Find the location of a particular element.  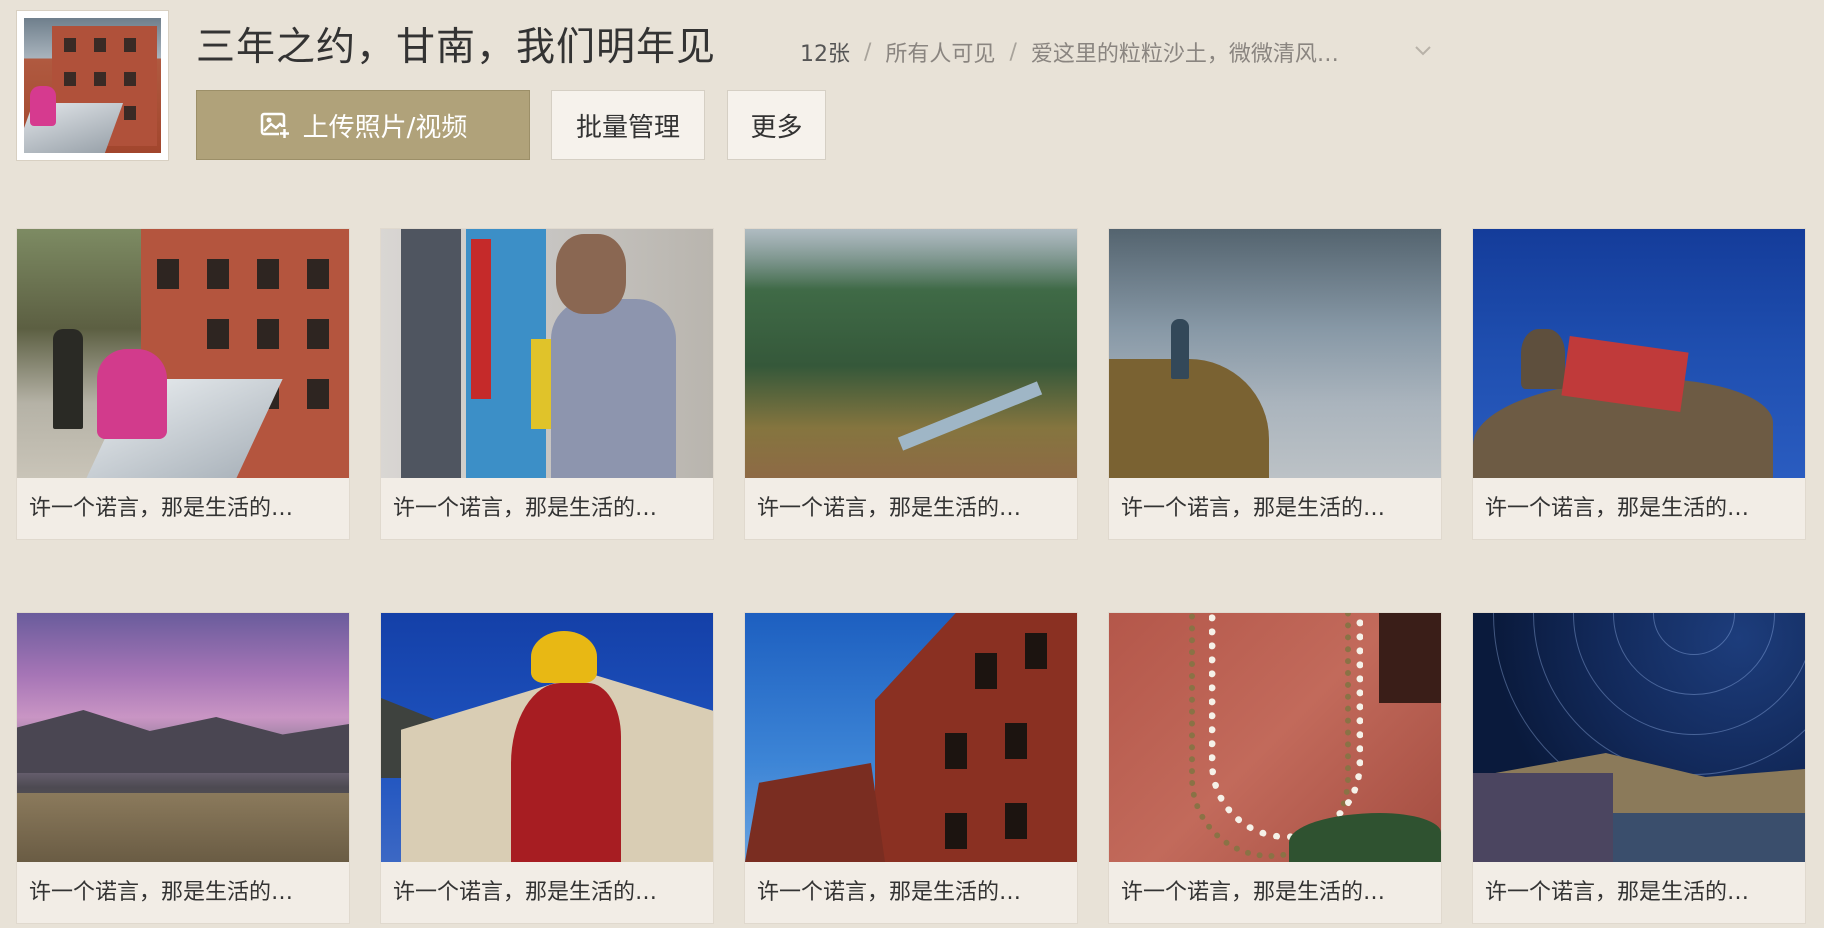

photo-count: 12张 is located at coordinates (825, 54).